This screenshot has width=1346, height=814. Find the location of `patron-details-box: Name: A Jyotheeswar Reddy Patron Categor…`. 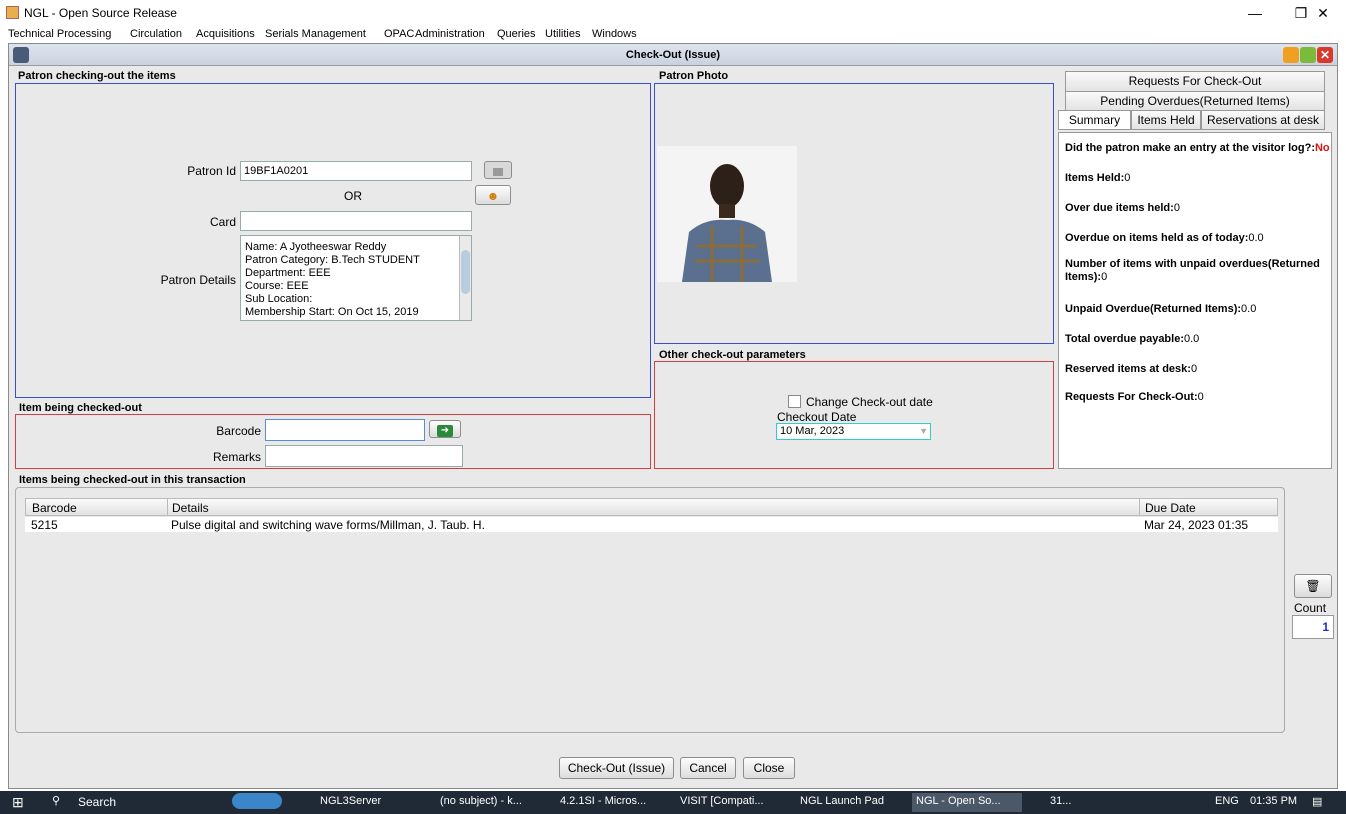

patron-details-box: Name: A Jyotheeswar Reddy Patron Categor… is located at coordinates (356, 278).